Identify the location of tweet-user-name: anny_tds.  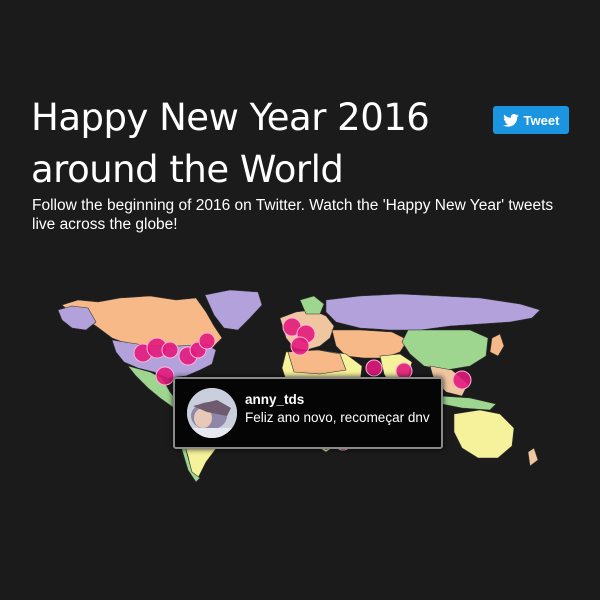
(275, 399).